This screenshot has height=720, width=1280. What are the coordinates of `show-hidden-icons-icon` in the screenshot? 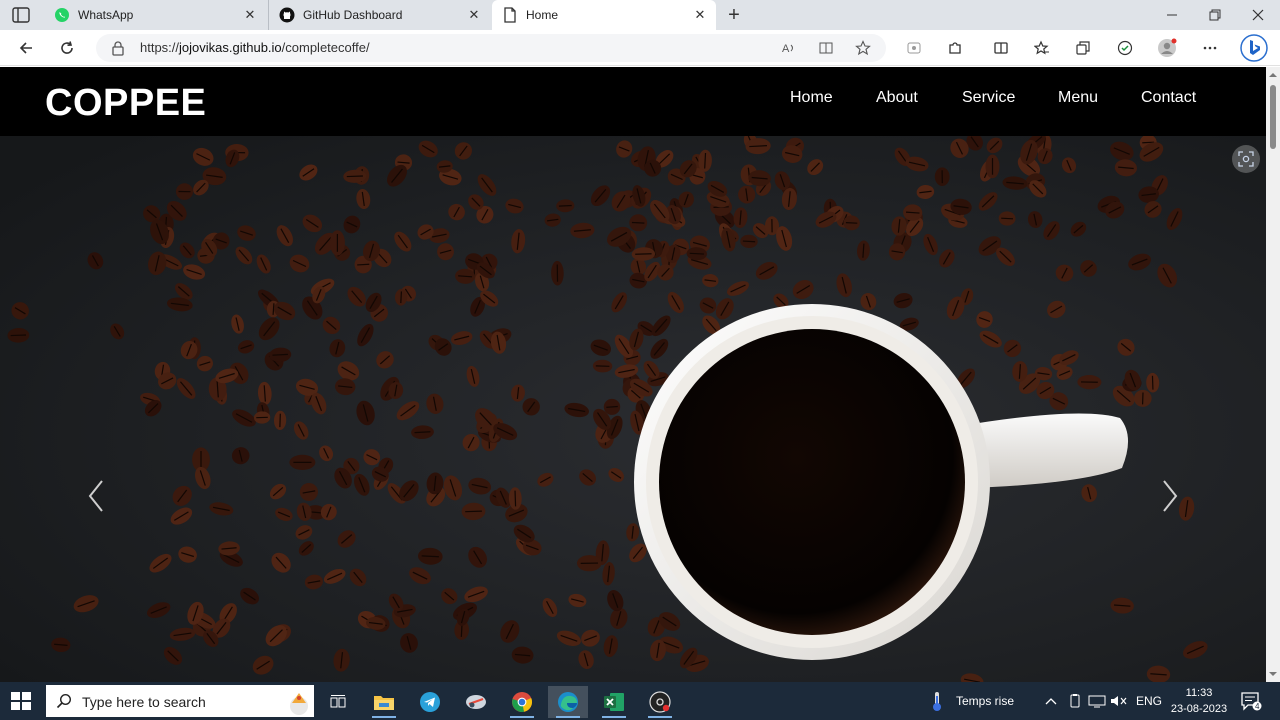 It's located at (1051, 701).